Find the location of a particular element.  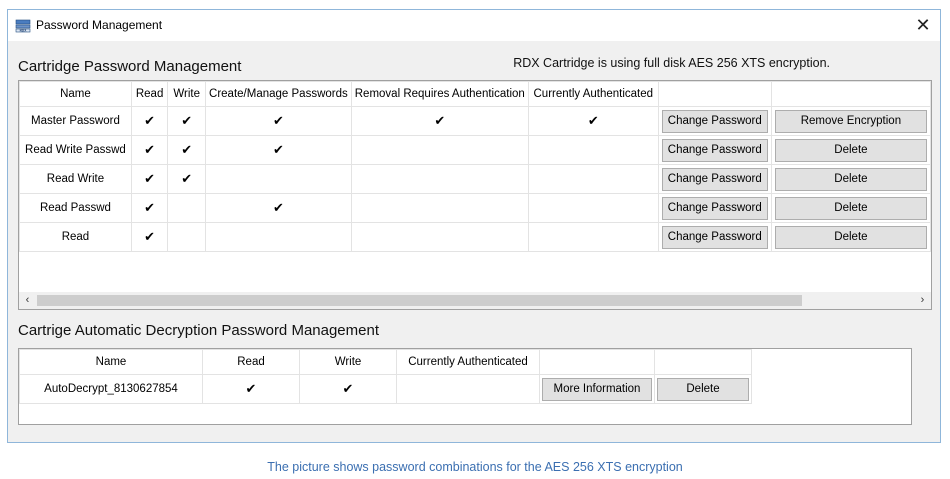

remove-encryption-button: Remove Encryption is located at coordinates (850, 121).